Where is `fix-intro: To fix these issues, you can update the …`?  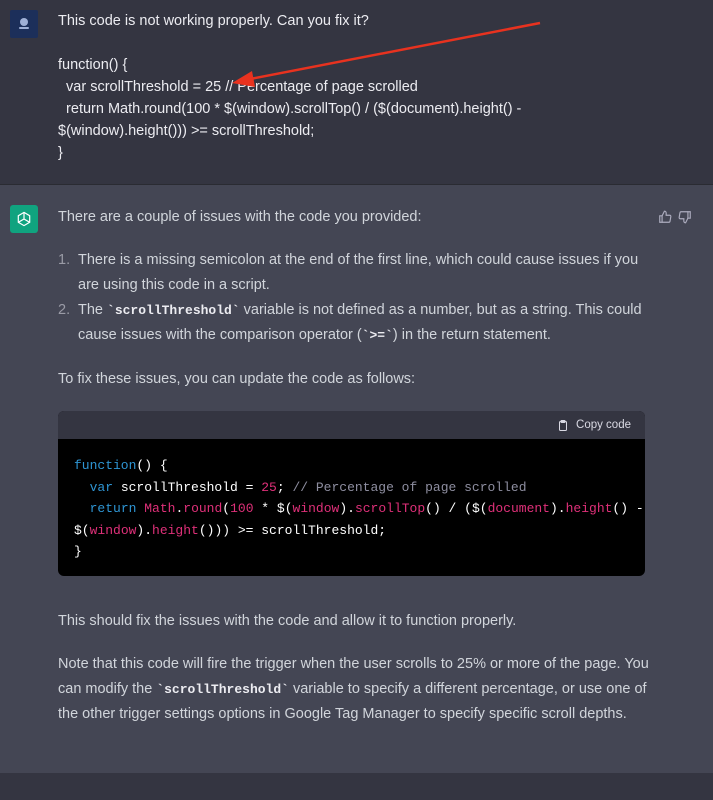
fix-intro: To fix these issues, you can update the … is located at coordinates (237, 379).